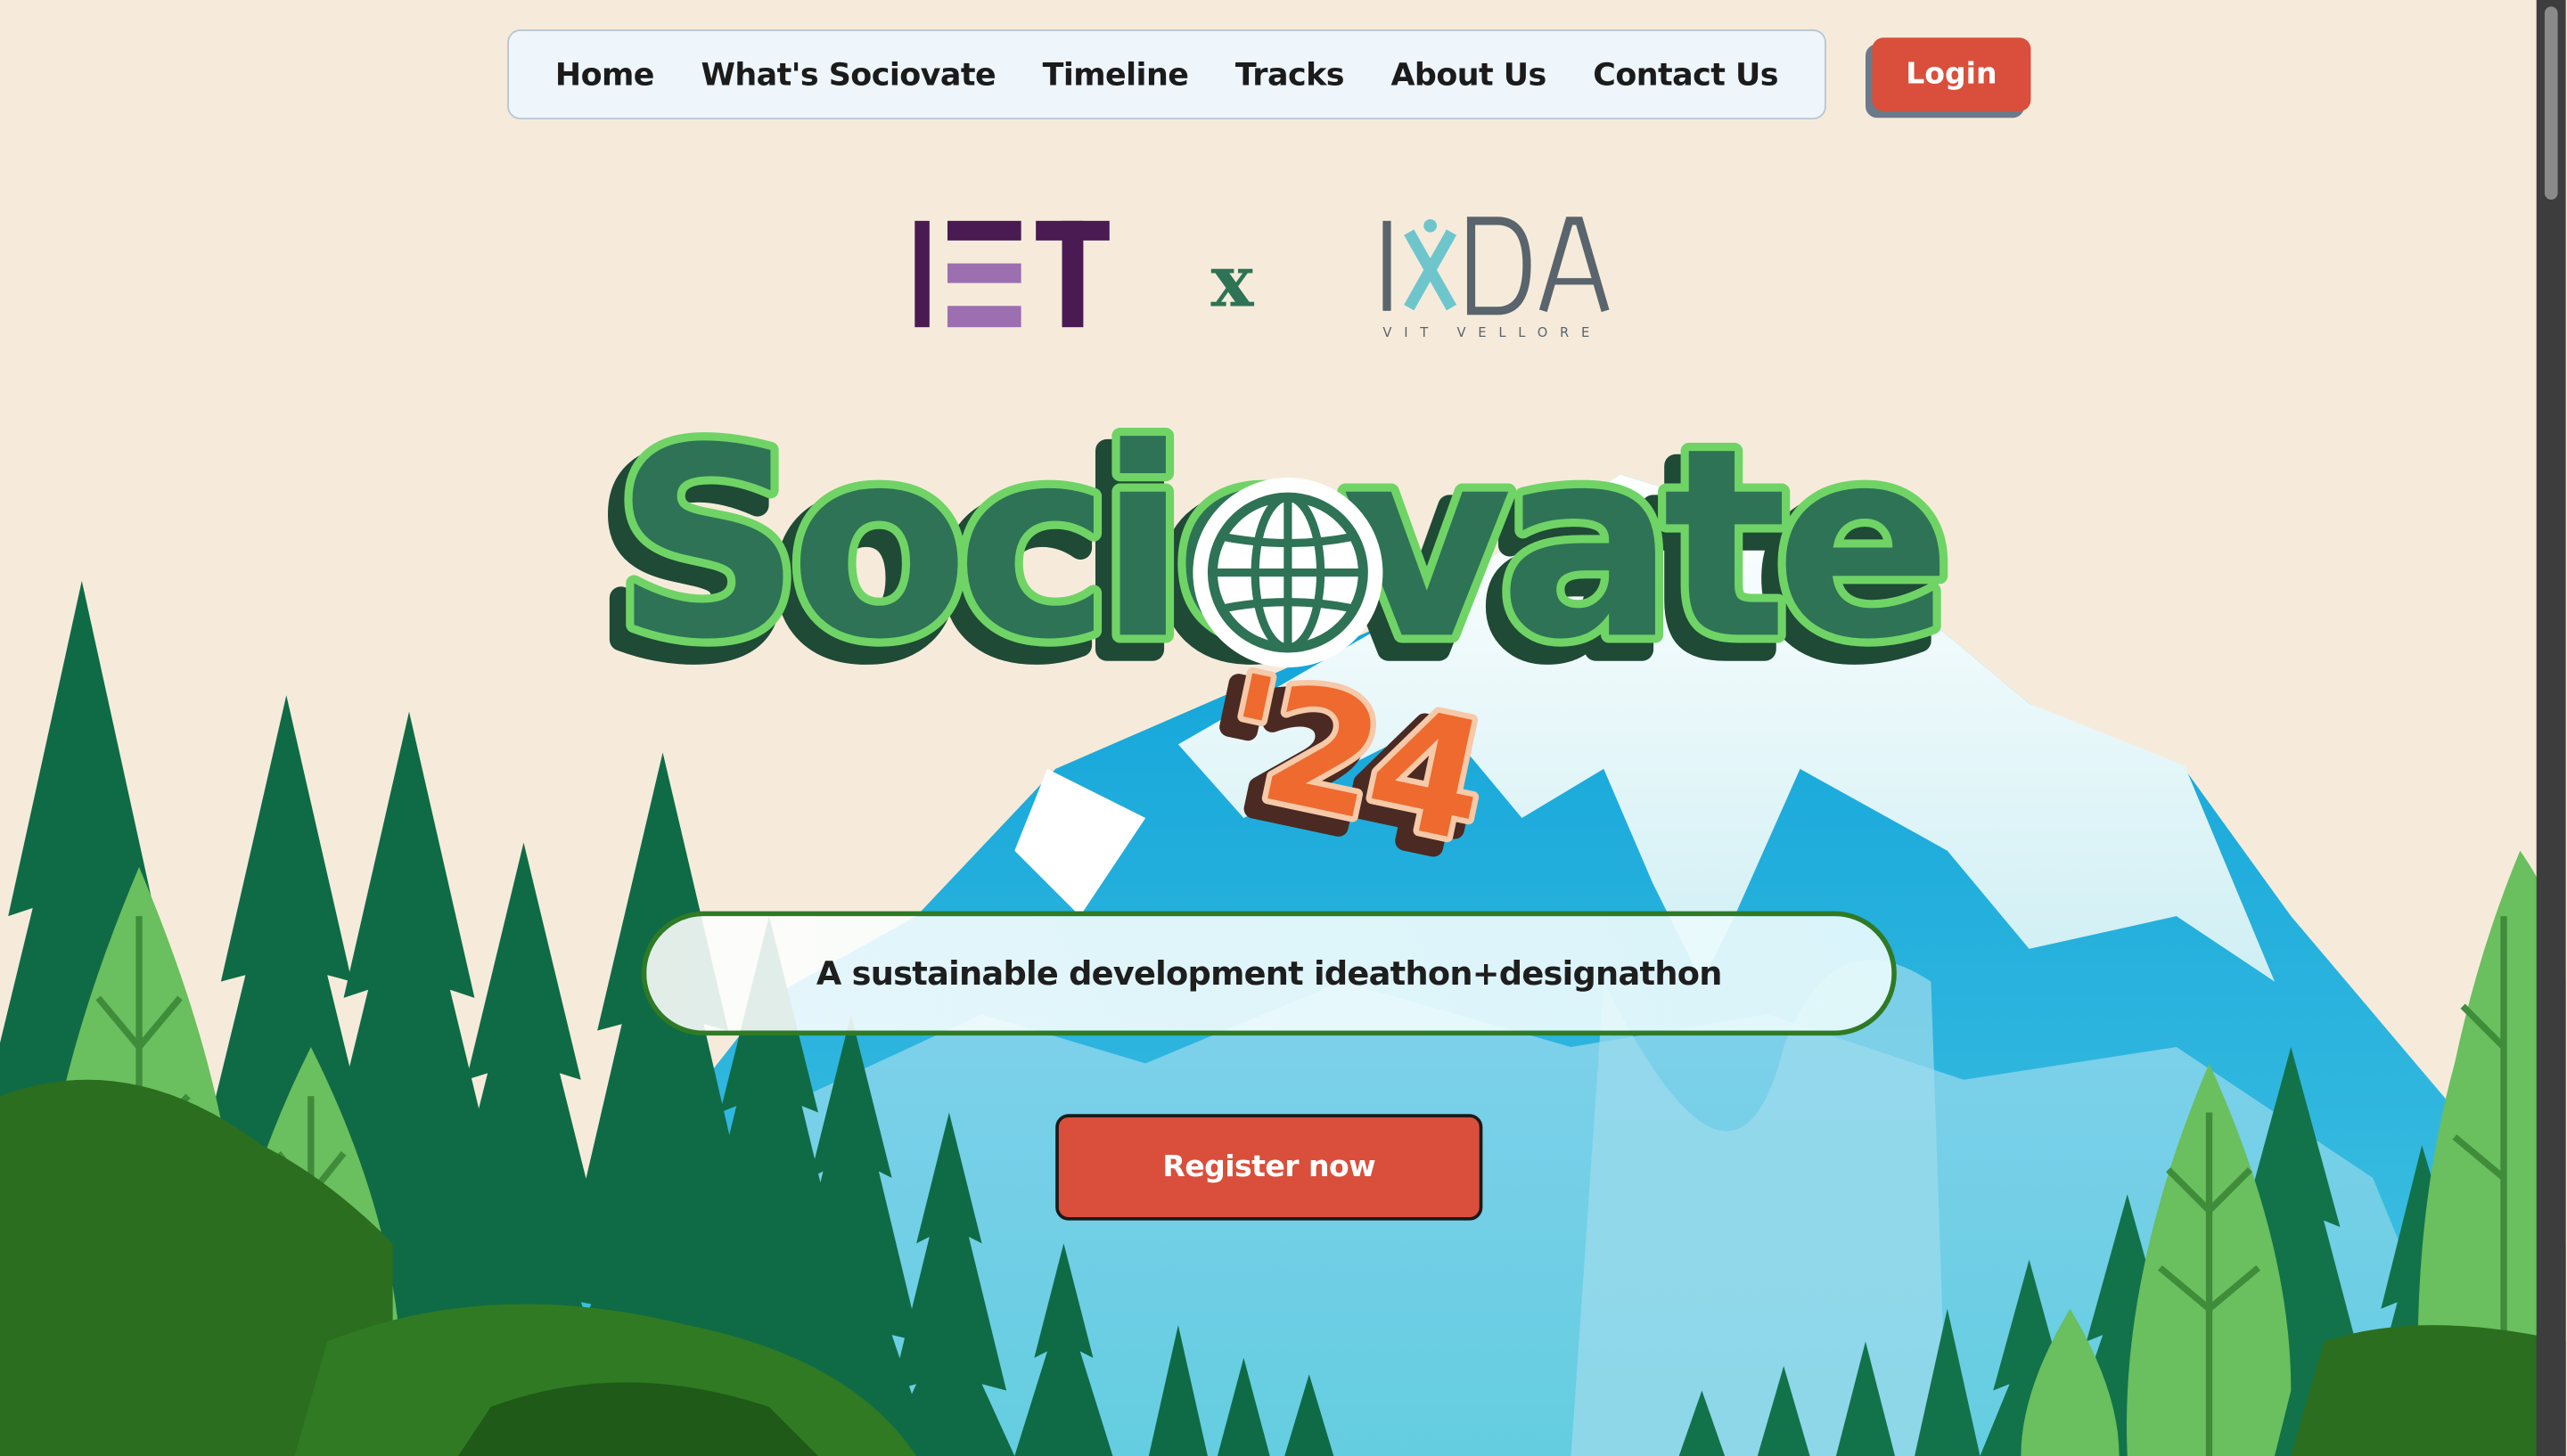 The height and width of the screenshot is (1456, 2567). Describe the element at coordinates (2551, 728) in the screenshot. I see `page-scrollbar` at that location.